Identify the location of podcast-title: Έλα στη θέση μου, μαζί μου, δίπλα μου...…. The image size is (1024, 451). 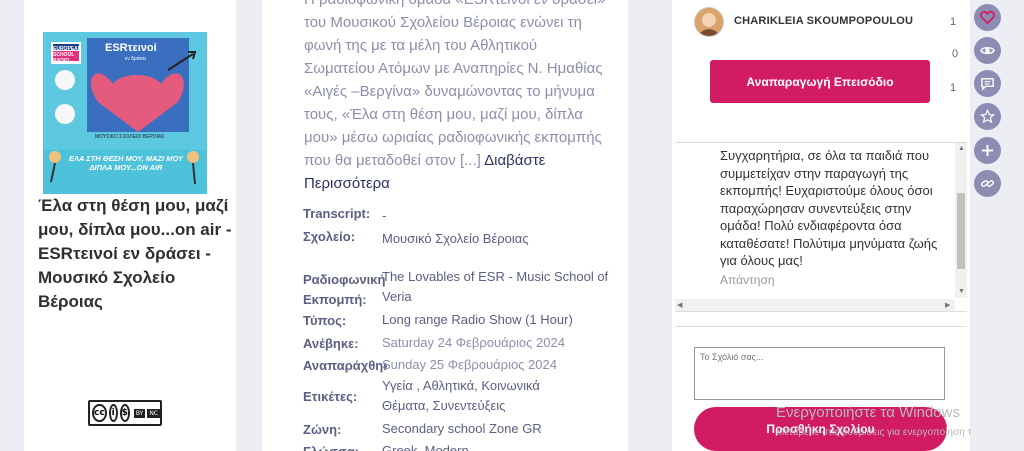
(135, 253).